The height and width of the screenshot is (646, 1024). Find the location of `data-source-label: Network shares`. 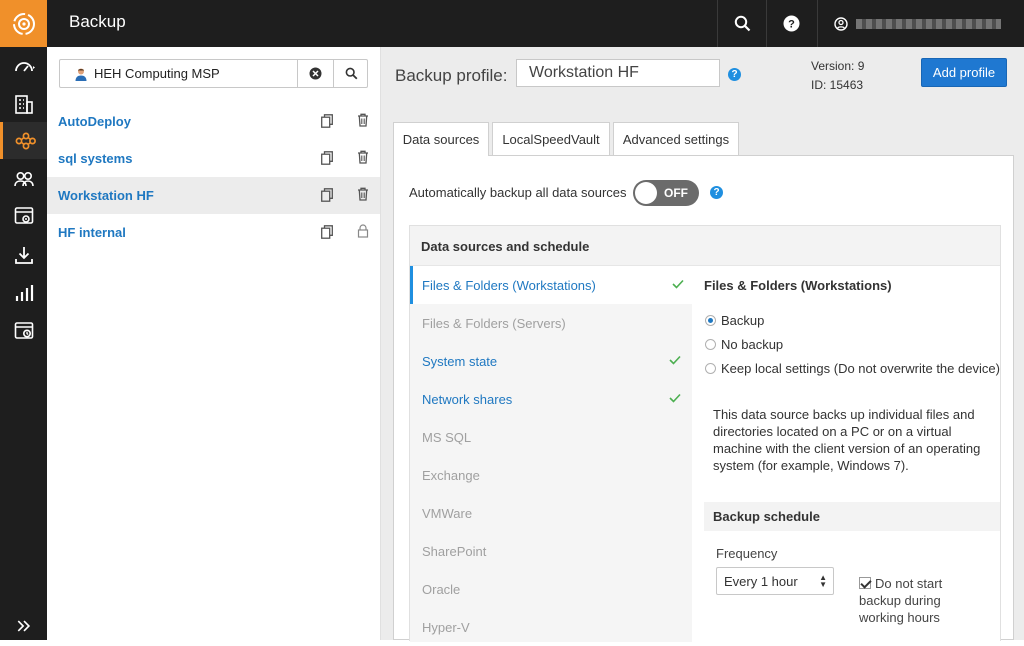

data-source-label: Network shares is located at coordinates (467, 399).